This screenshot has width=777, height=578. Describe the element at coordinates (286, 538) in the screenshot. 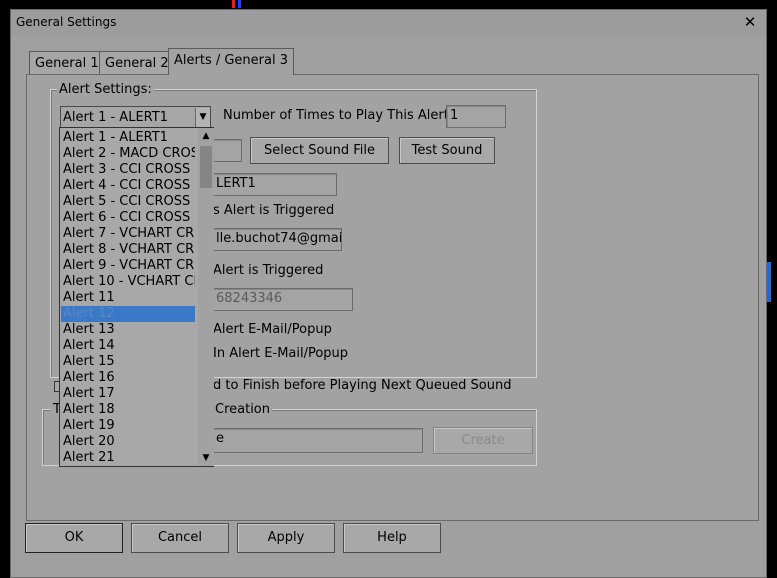

I see `apply-button: Apply` at that location.